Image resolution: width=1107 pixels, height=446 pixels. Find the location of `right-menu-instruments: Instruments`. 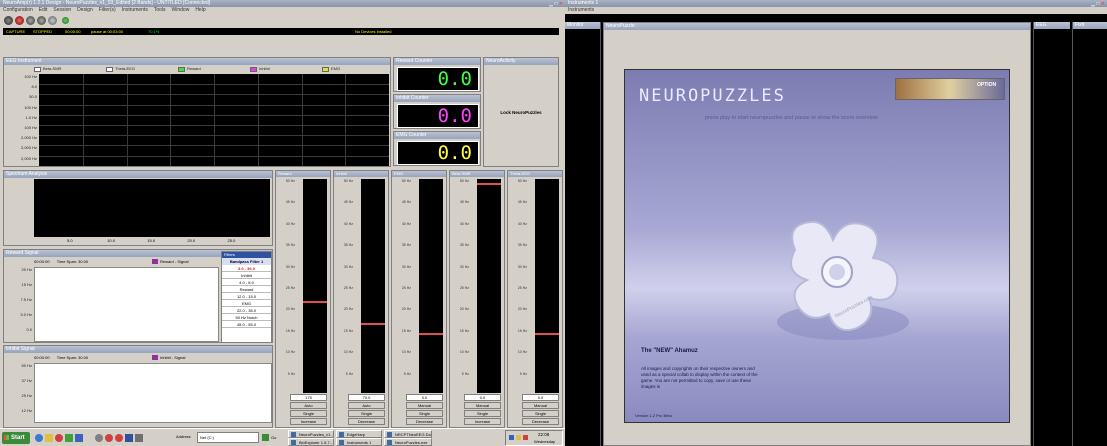

right-menu-instruments: Instruments is located at coordinates (581, 10).